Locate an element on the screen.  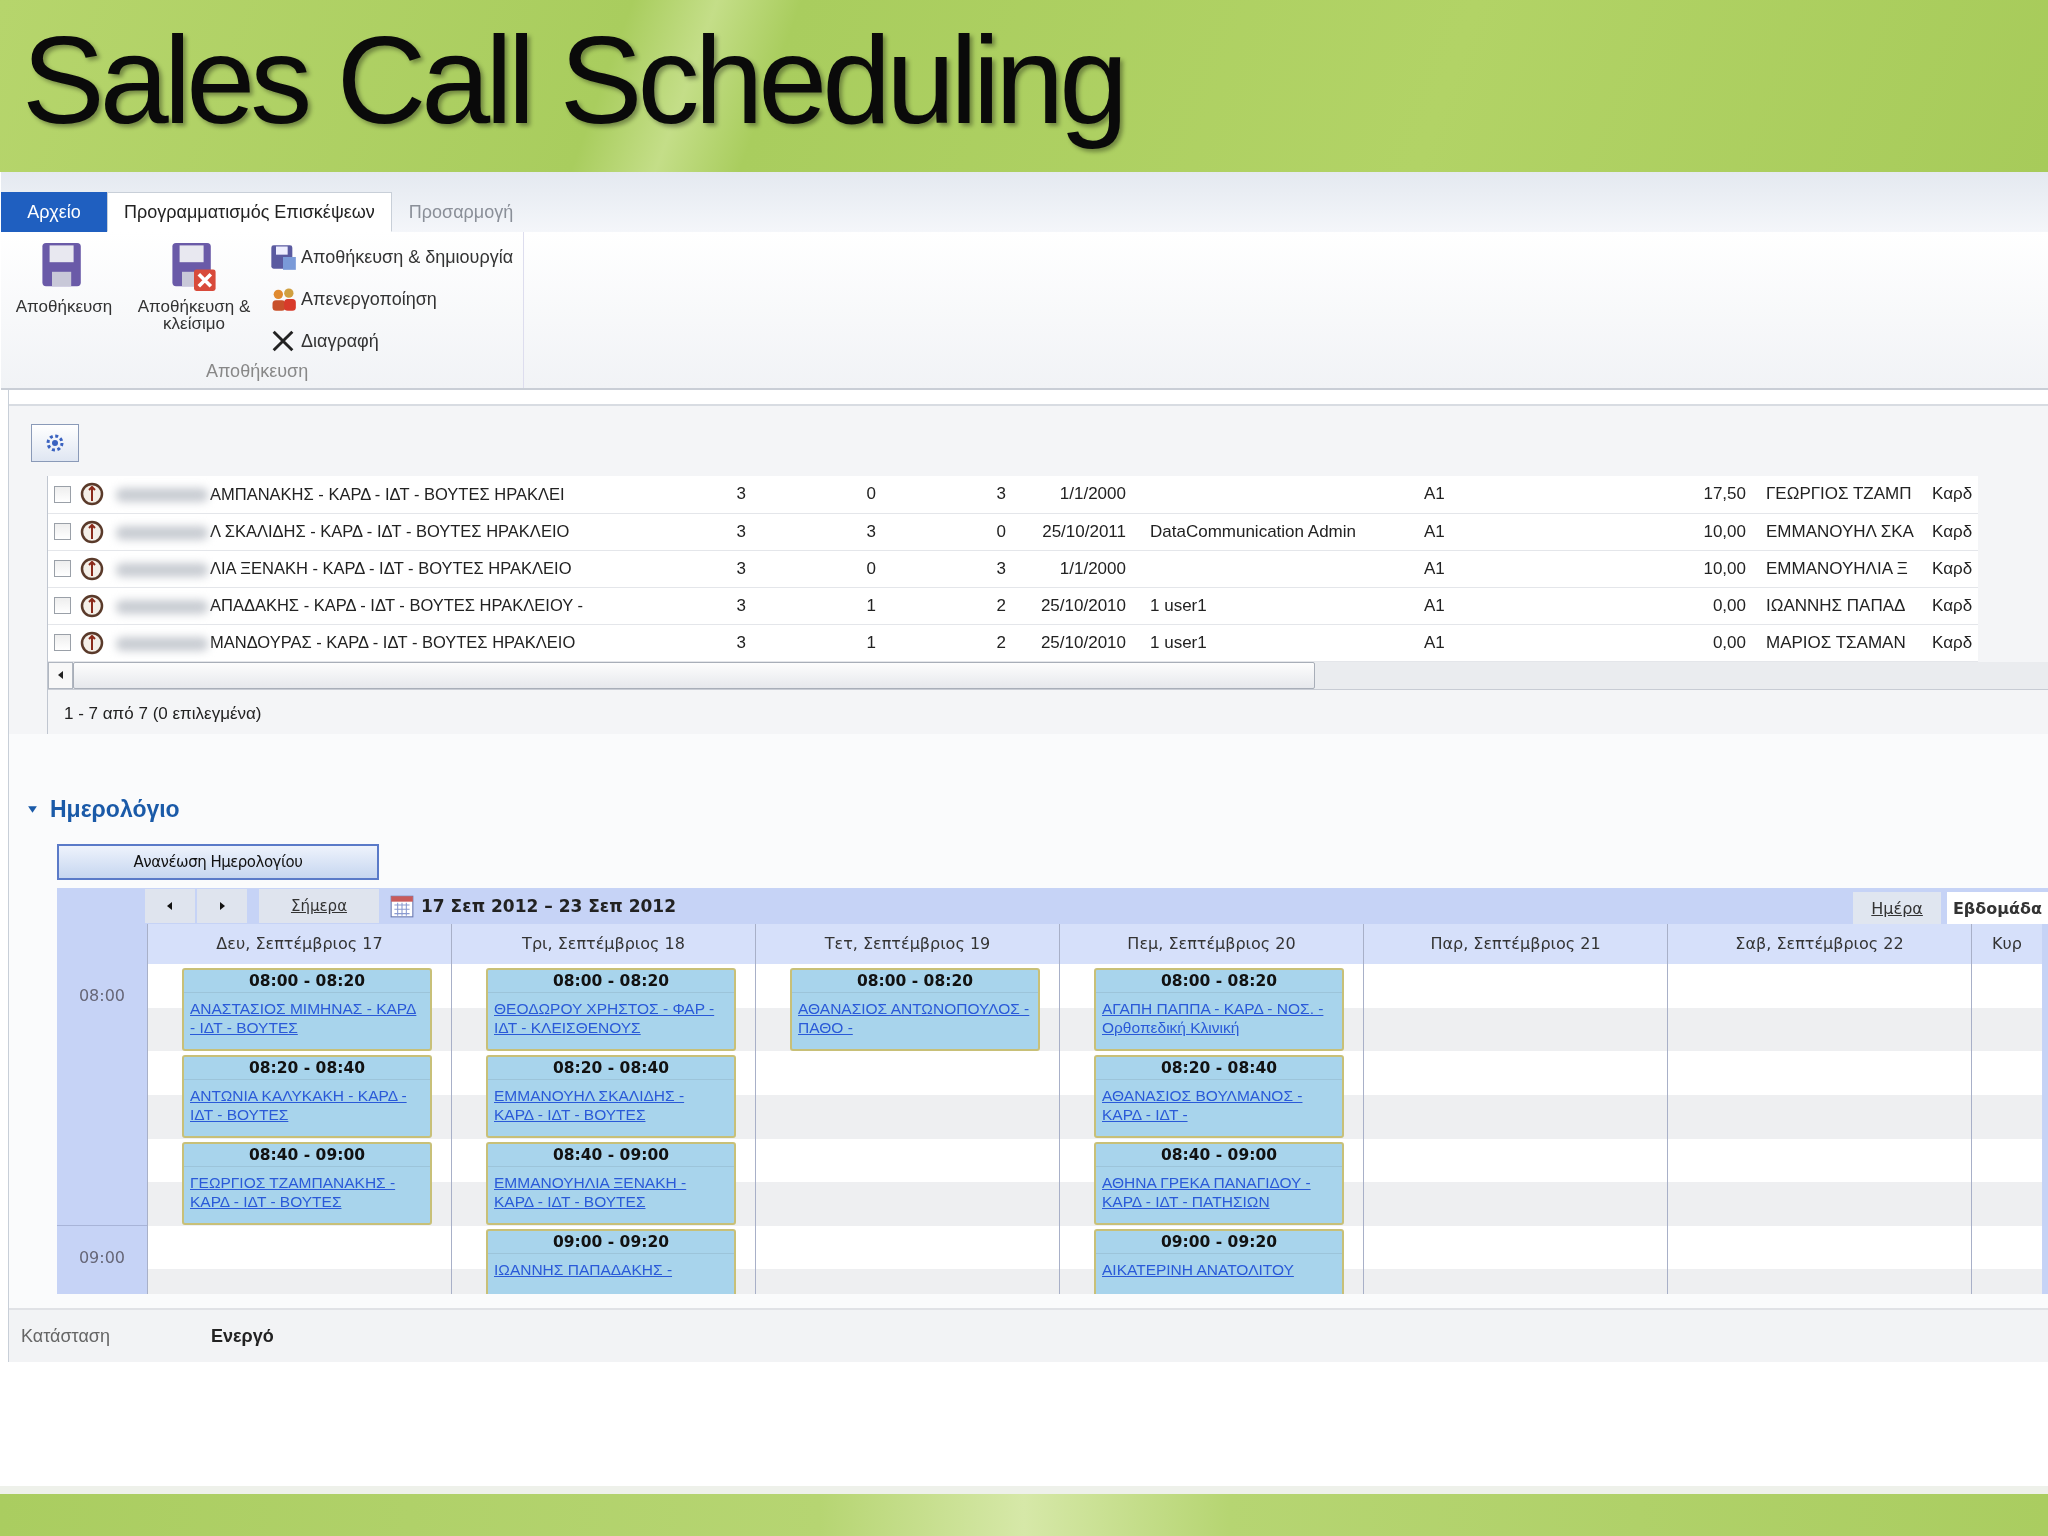
day-header: Παρ, Σεπτέμβριος 21 is located at coordinates (1515, 944).